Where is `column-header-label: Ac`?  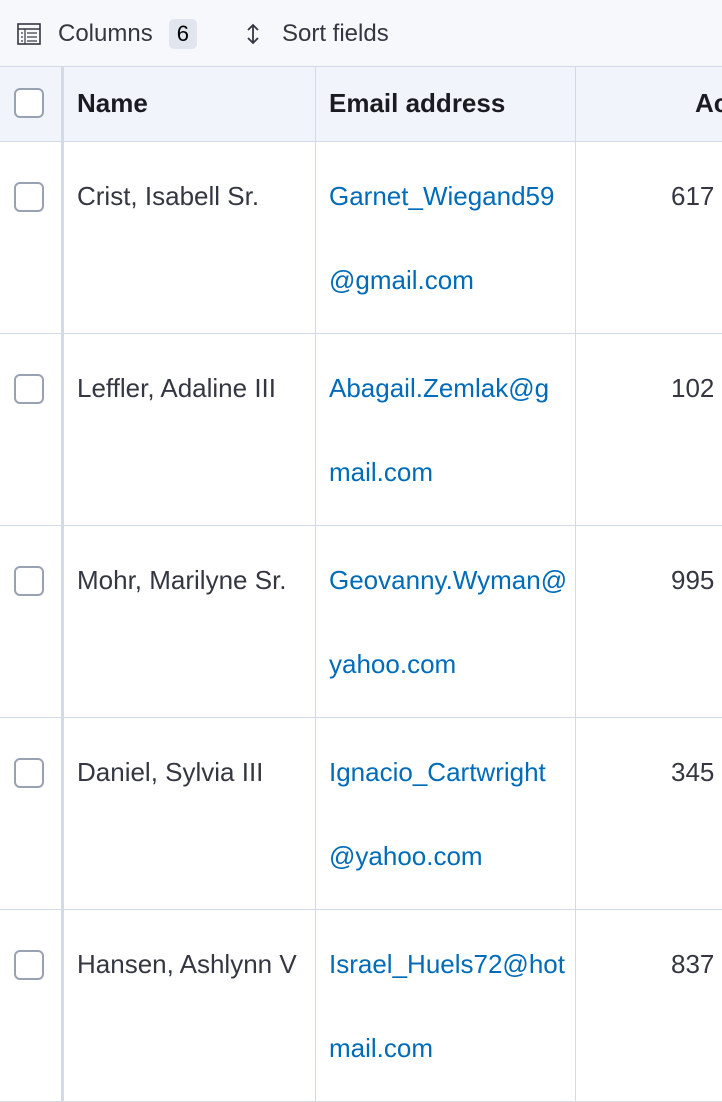 column-header-label: Ac is located at coordinates (708, 103).